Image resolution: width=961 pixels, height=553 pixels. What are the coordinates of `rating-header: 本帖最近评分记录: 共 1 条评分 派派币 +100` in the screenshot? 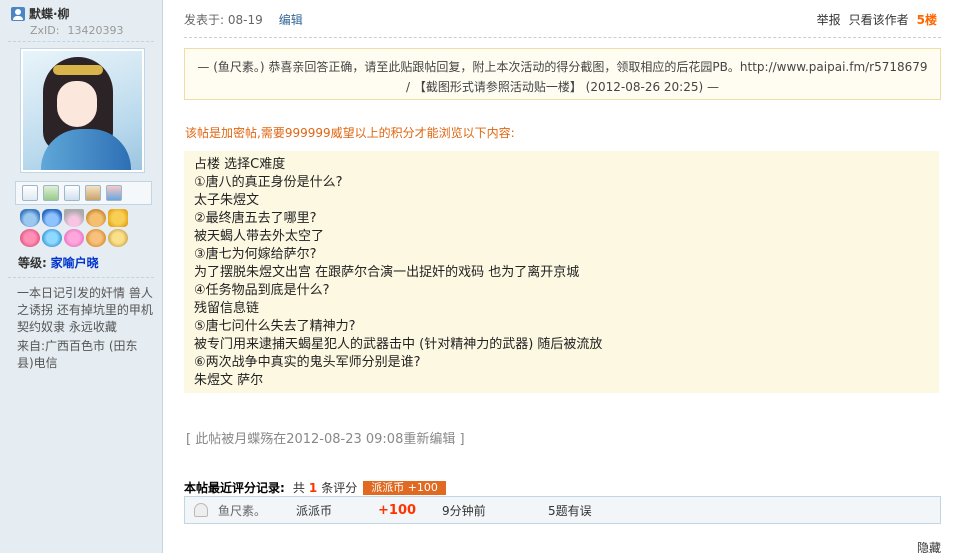 It's located at (315, 487).